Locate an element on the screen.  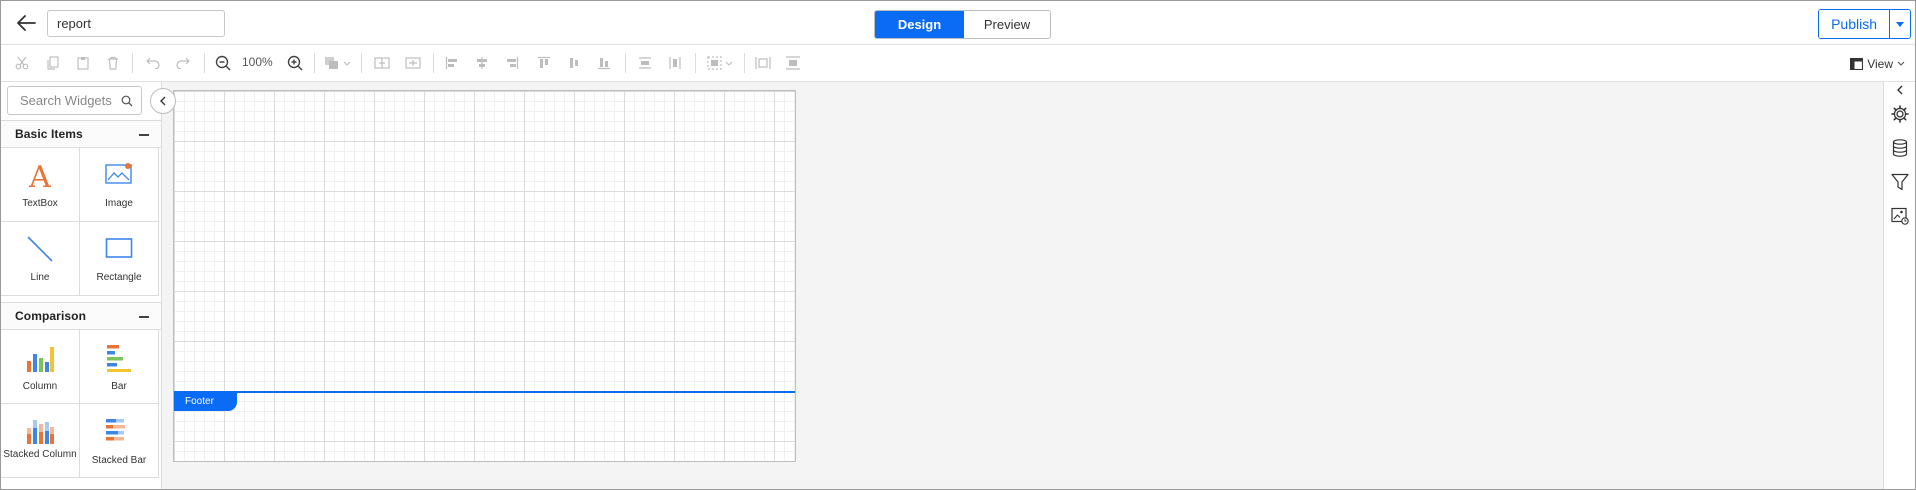
delete-icon is located at coordinates (113, 63).